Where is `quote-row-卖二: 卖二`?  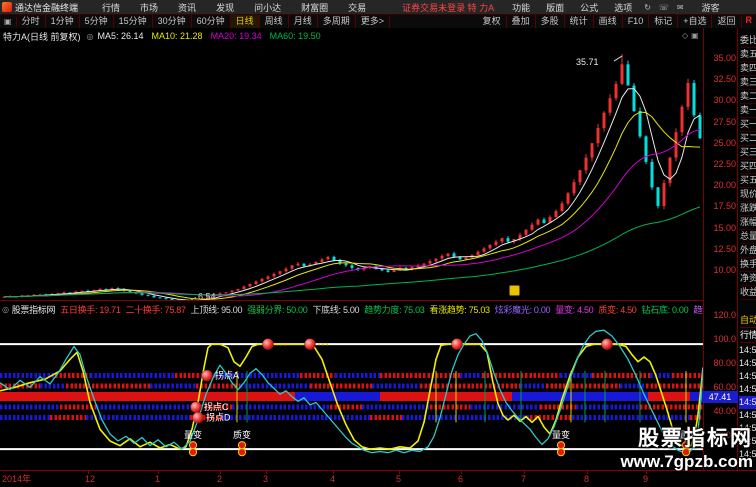
quote-row-卖二: 卖二 is located at coordinates (748, 96).